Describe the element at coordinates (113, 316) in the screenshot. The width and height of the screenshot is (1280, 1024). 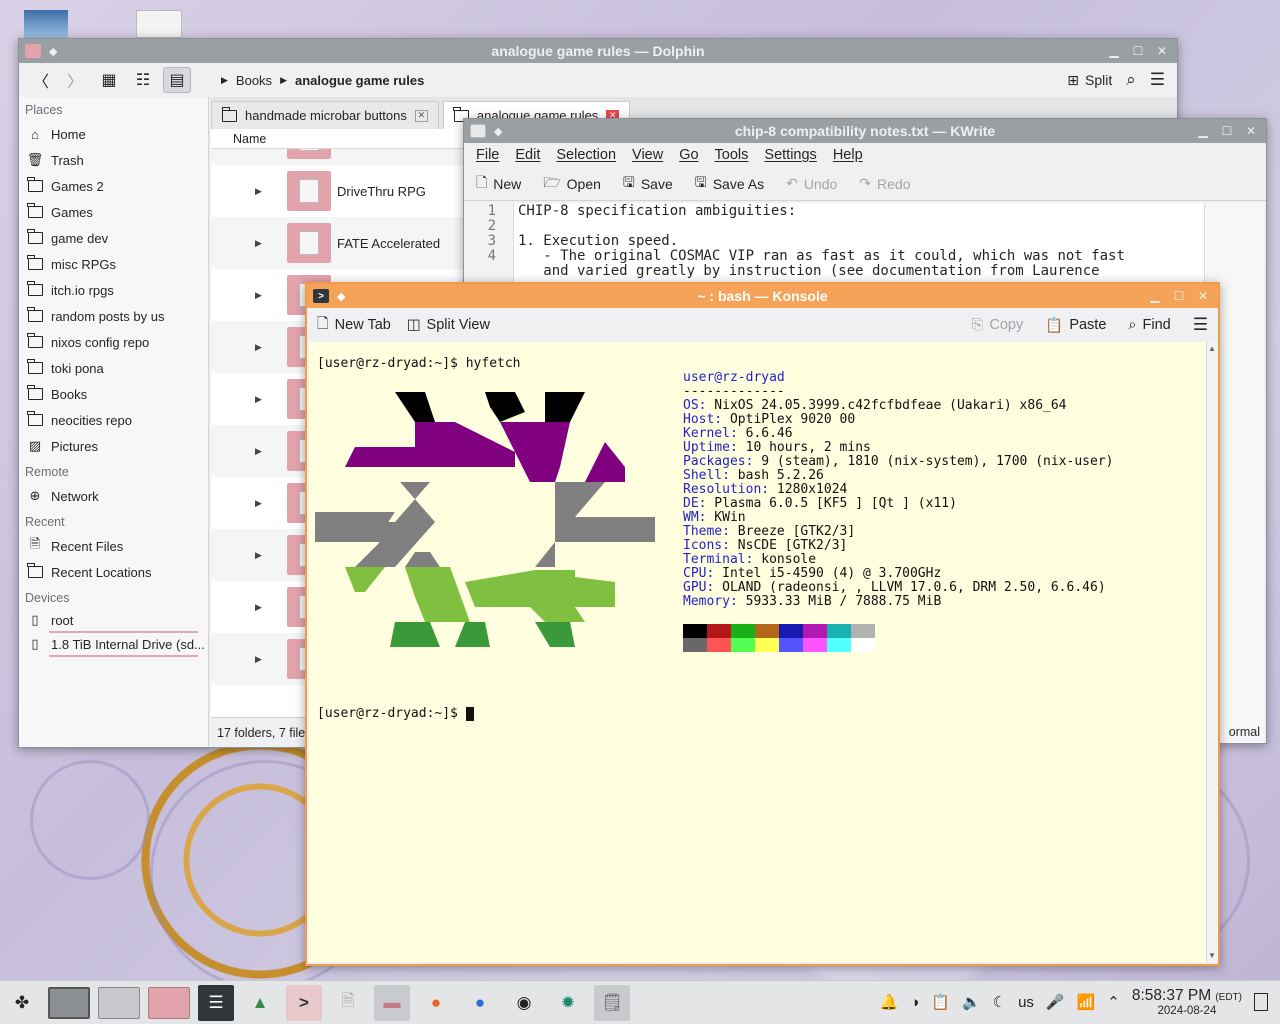
I see `place-random-posts: random posts by us` at that location.